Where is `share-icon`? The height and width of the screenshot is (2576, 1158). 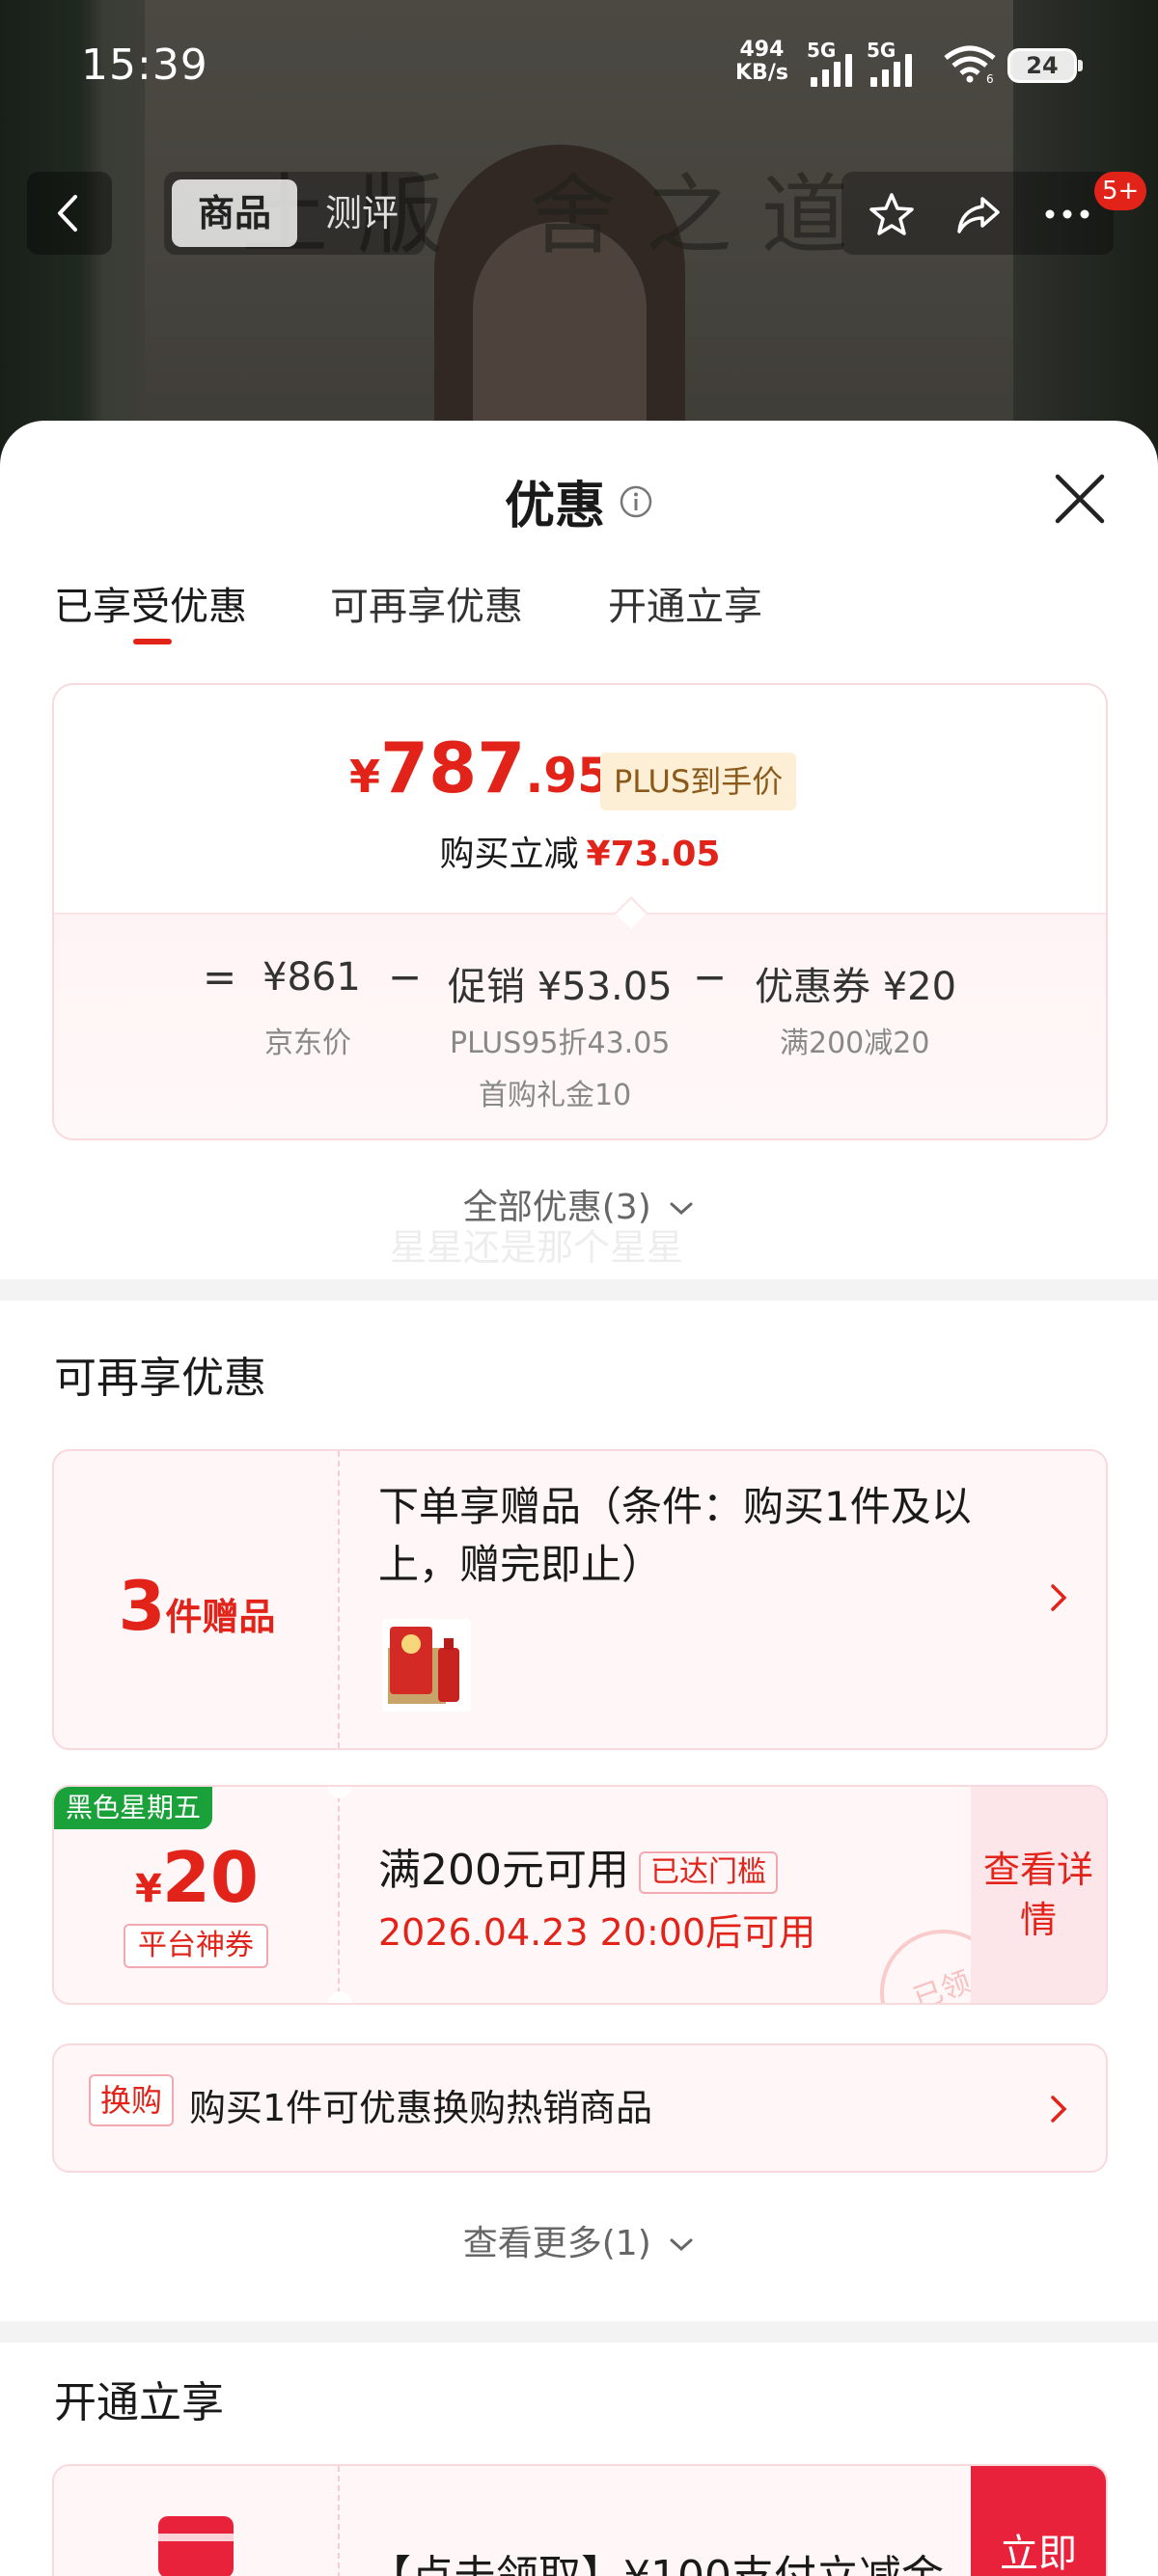 share-icon is located at coordinates (978, 214).